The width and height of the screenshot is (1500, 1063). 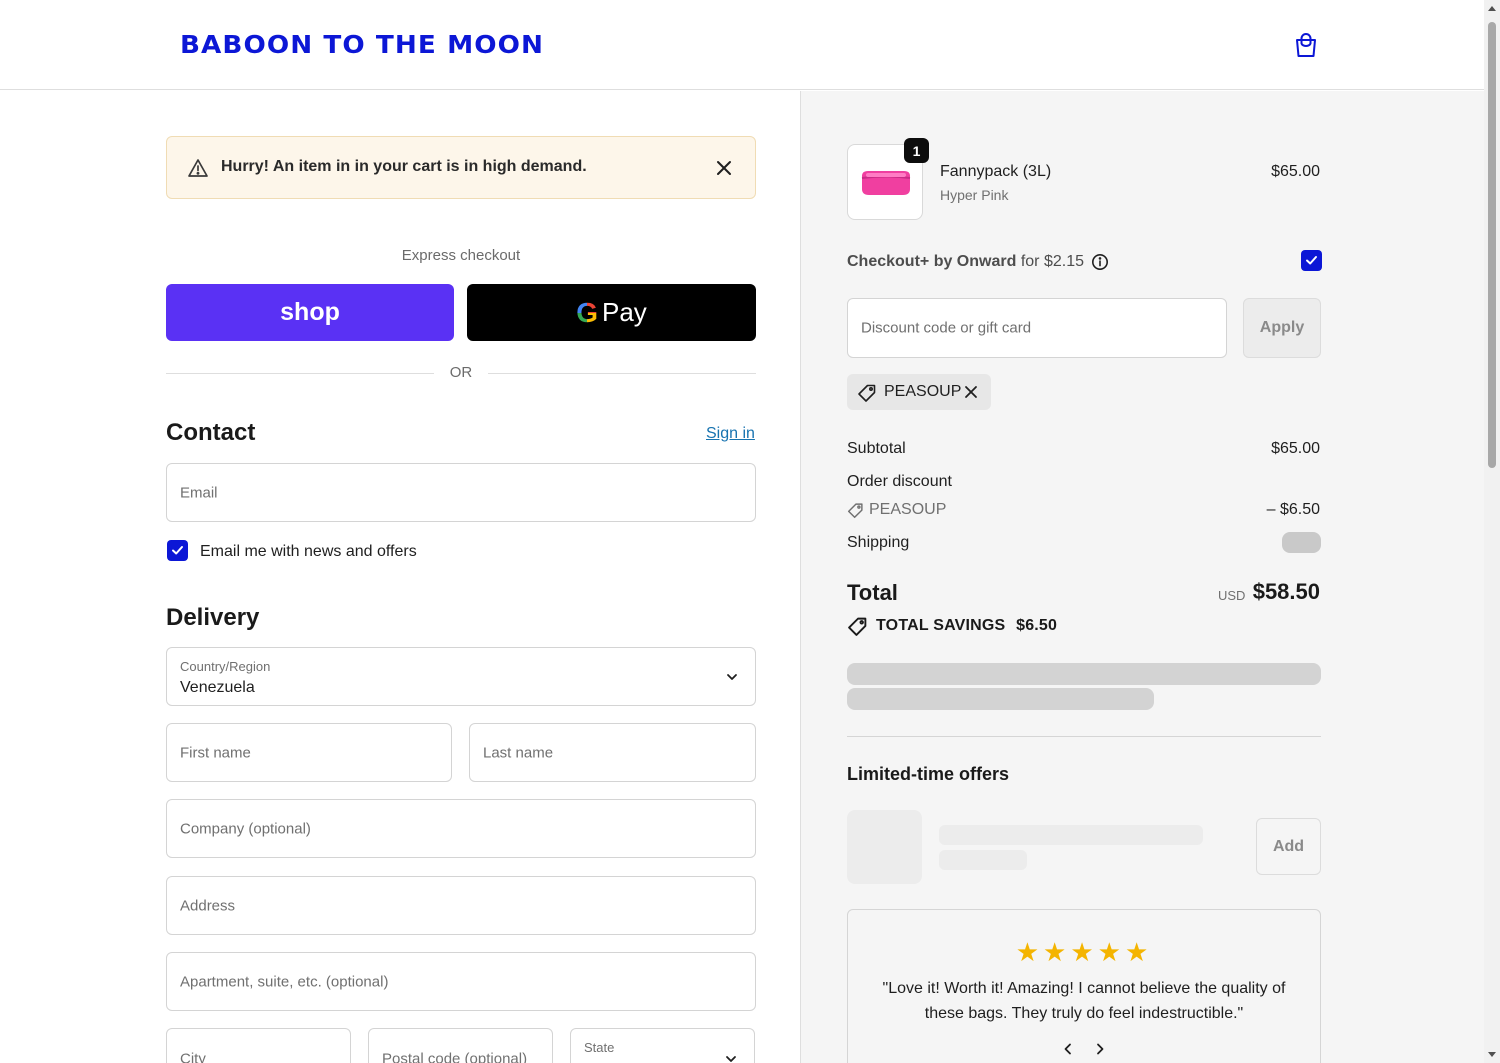 I want to click on close-icon, so click(x=724, y=168).